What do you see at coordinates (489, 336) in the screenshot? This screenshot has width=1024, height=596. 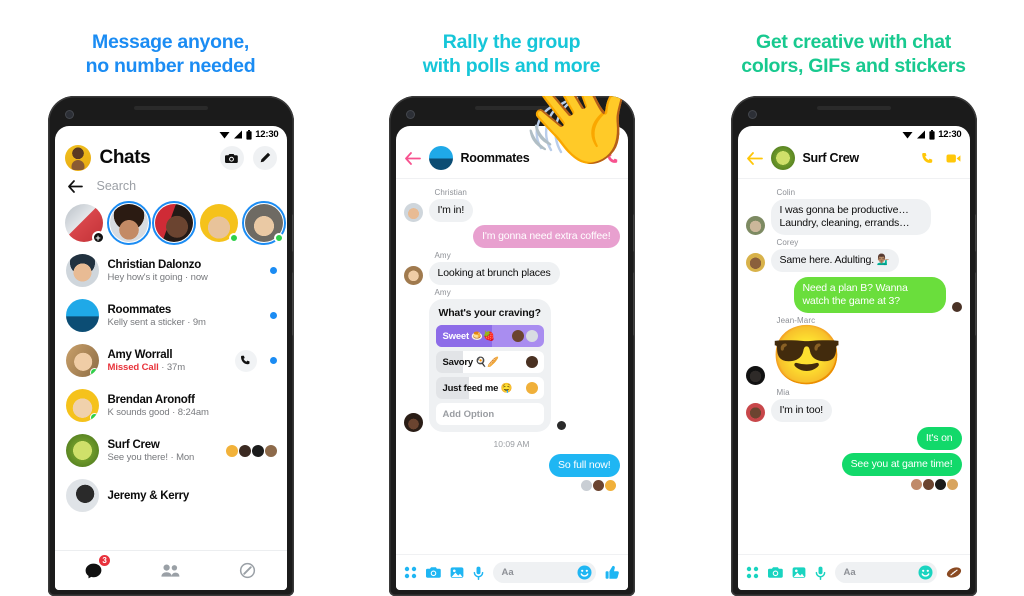 I see `poll-option: Sweet 🍮🍓` at bounding box center [489, 336].